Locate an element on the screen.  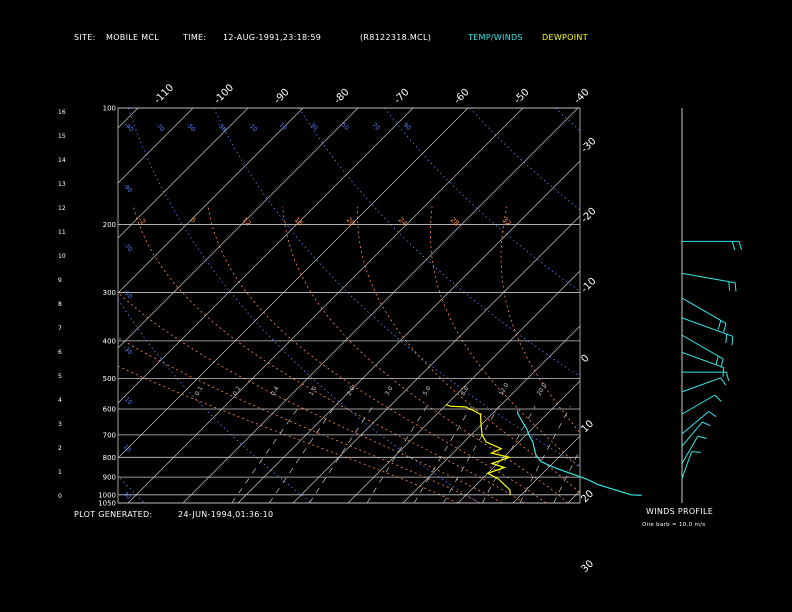
mixing-ratio-label: 0.4 is located at coordinates (275, 391).